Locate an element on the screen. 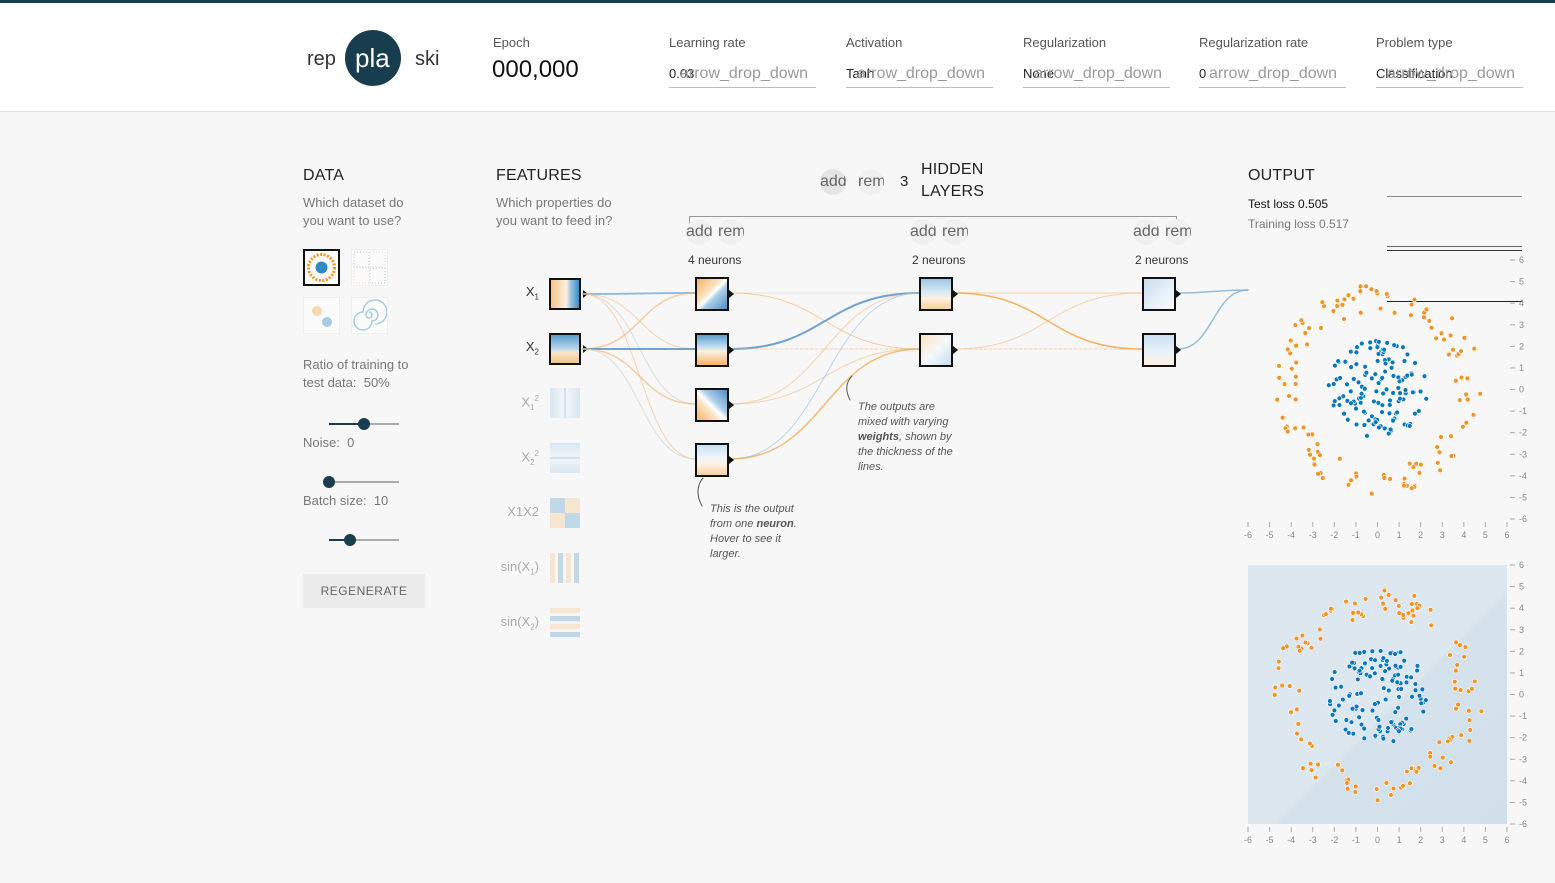  annotation-neuron-pointer is located at coordinates (700, 492).